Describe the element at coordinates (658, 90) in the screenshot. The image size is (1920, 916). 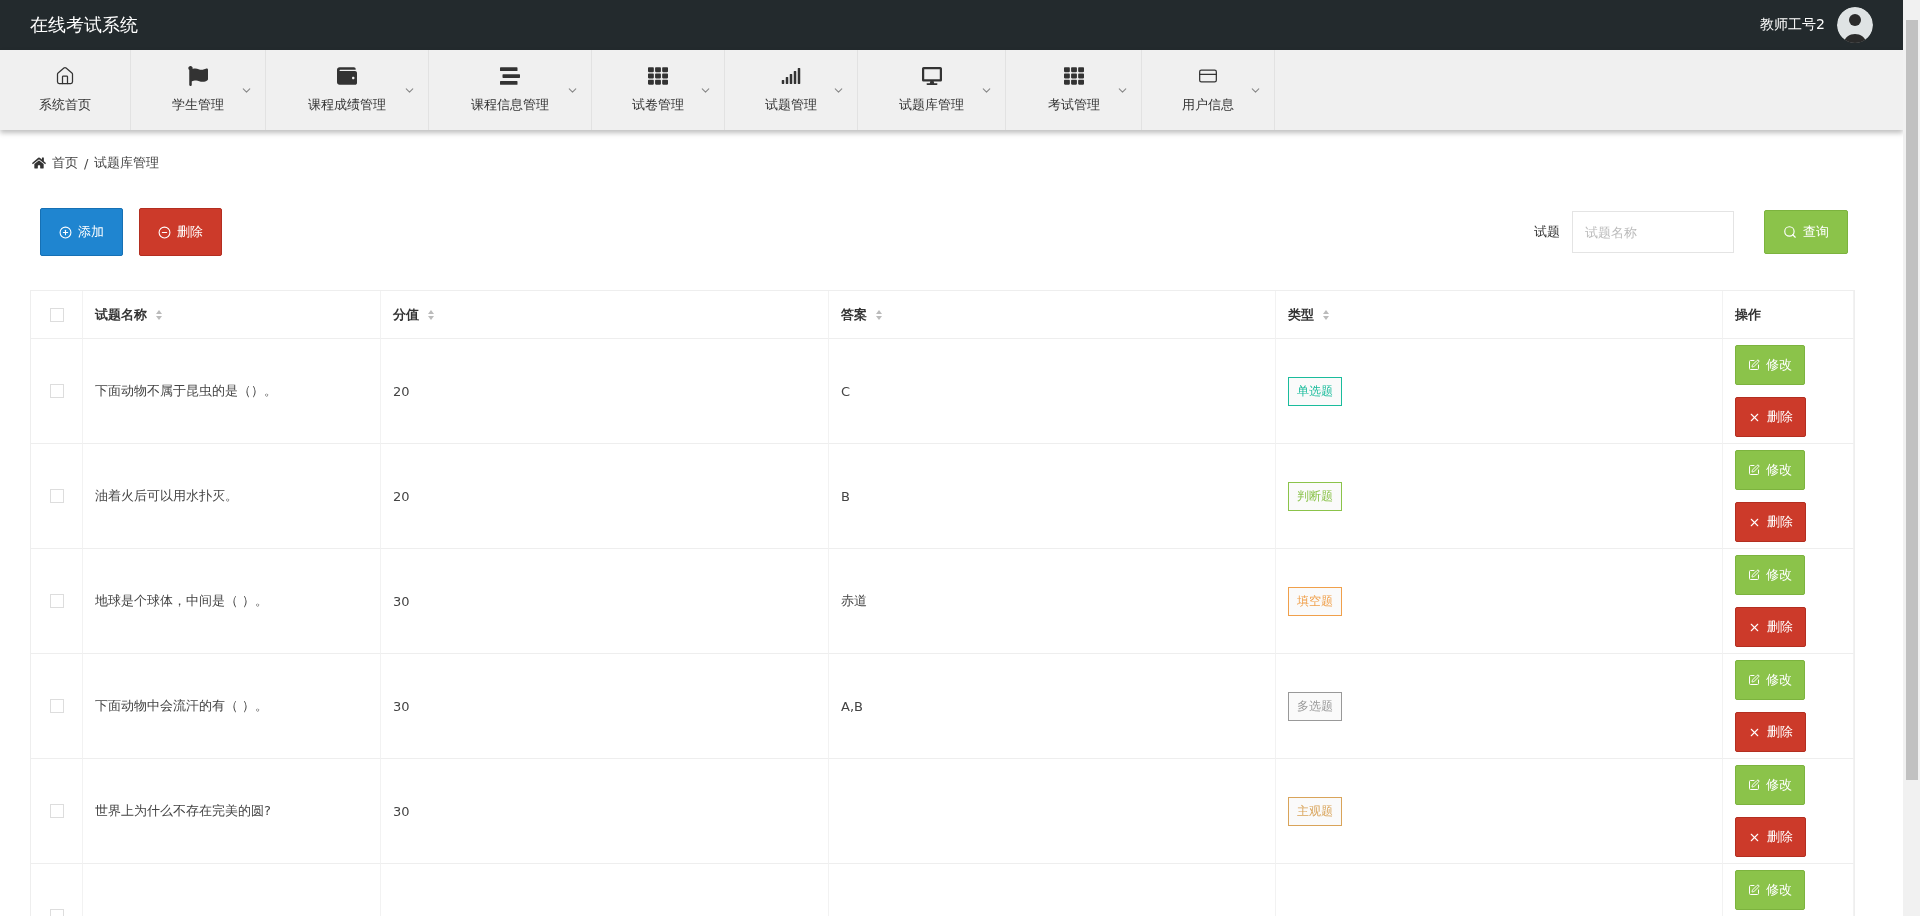
I see `nav-item: 试卷管理` at that location.